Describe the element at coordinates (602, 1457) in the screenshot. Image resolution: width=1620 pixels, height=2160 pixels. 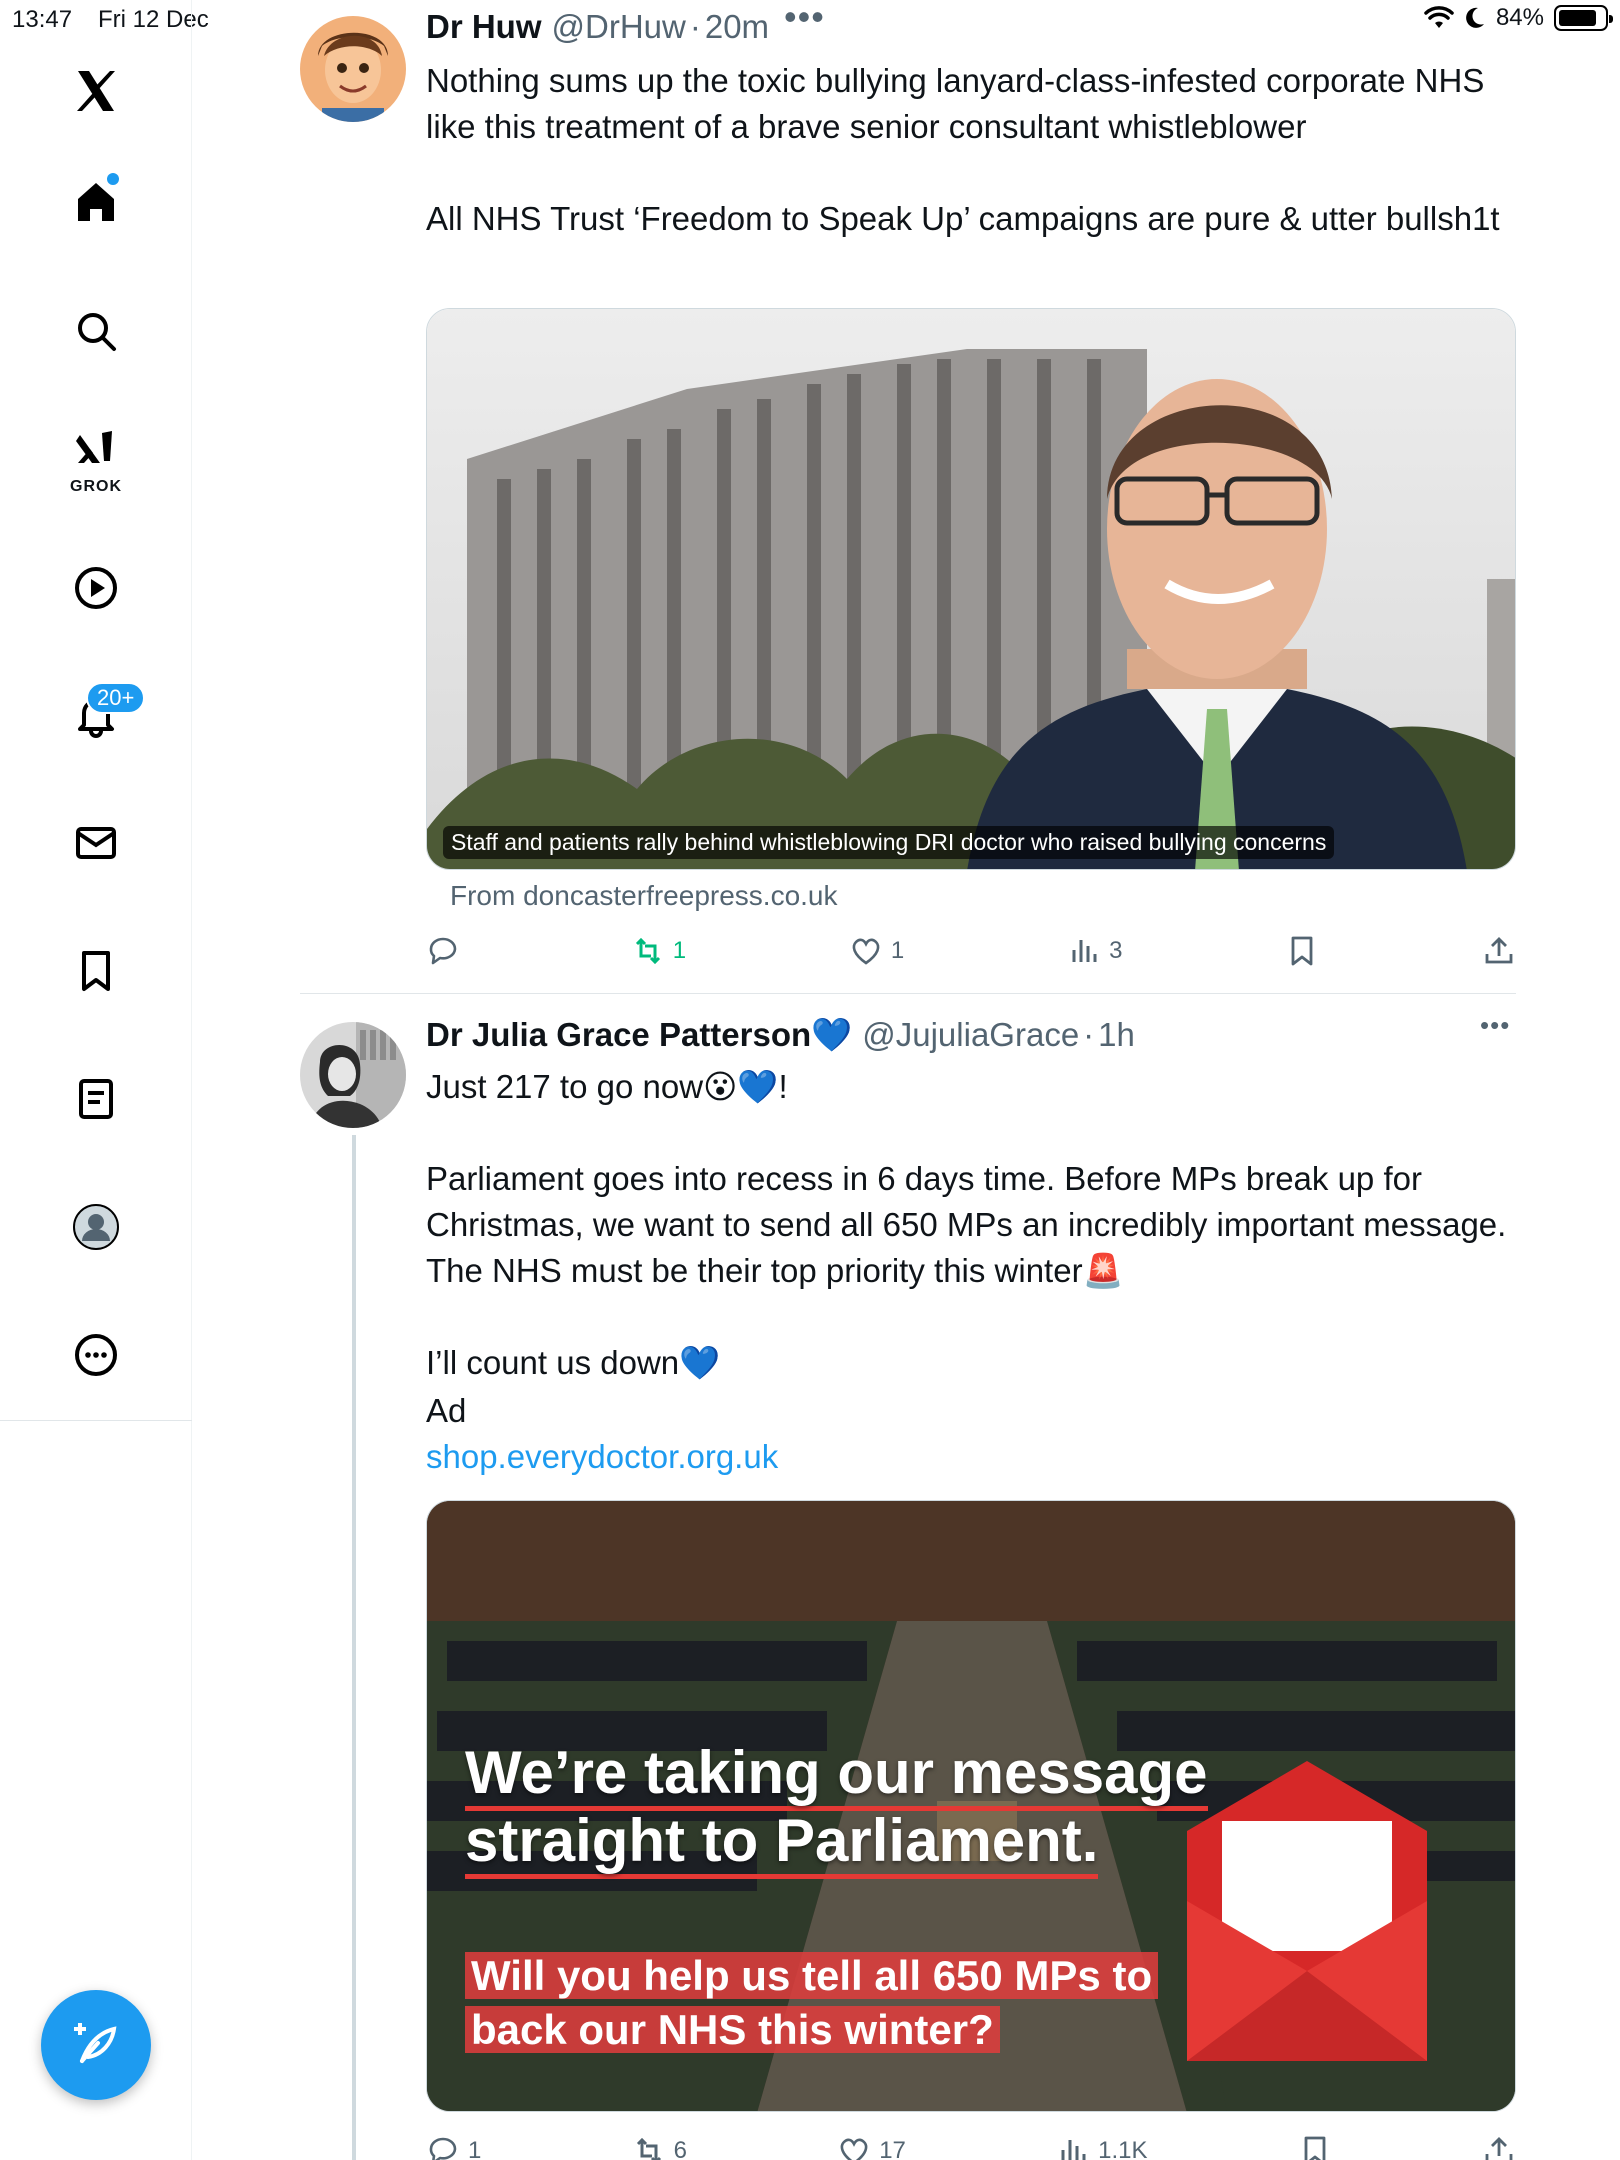
I see `ad-link: shop.everydoctor.org.uk` at that location.